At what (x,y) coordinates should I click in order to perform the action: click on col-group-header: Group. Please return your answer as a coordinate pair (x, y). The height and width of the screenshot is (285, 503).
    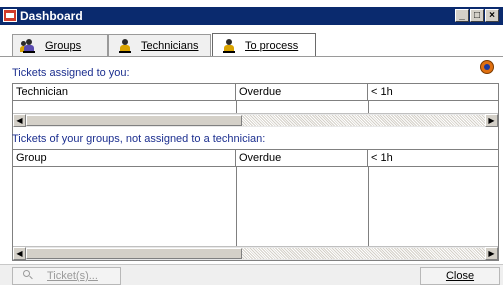
    Looking at the image, I should click on (124, 158).